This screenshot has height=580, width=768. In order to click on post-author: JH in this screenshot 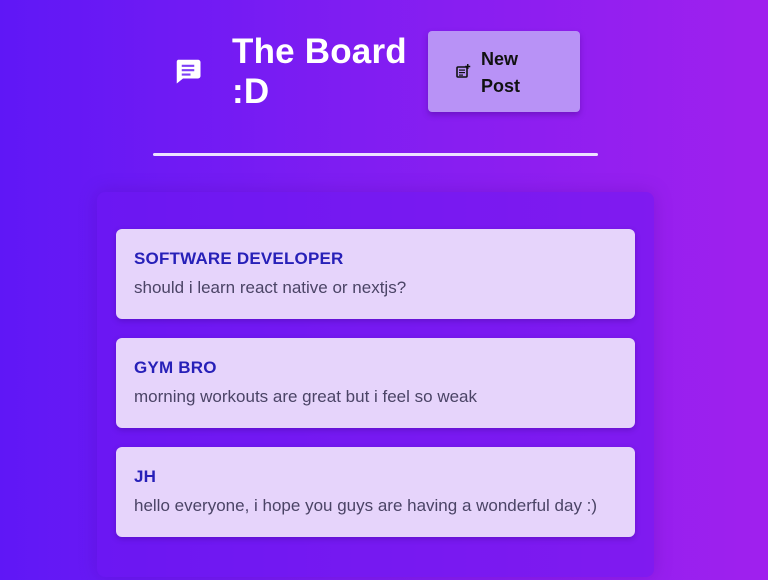, I will do `click(145, 476)`.